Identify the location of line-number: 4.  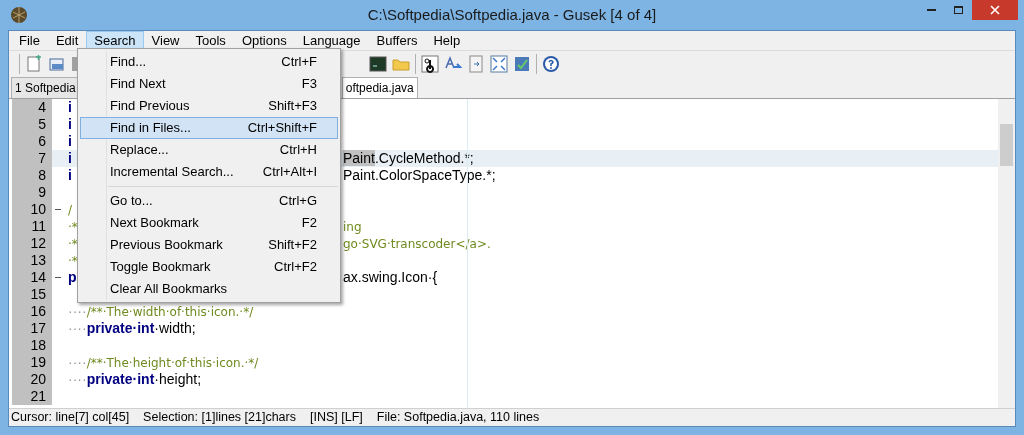
(32, 107).